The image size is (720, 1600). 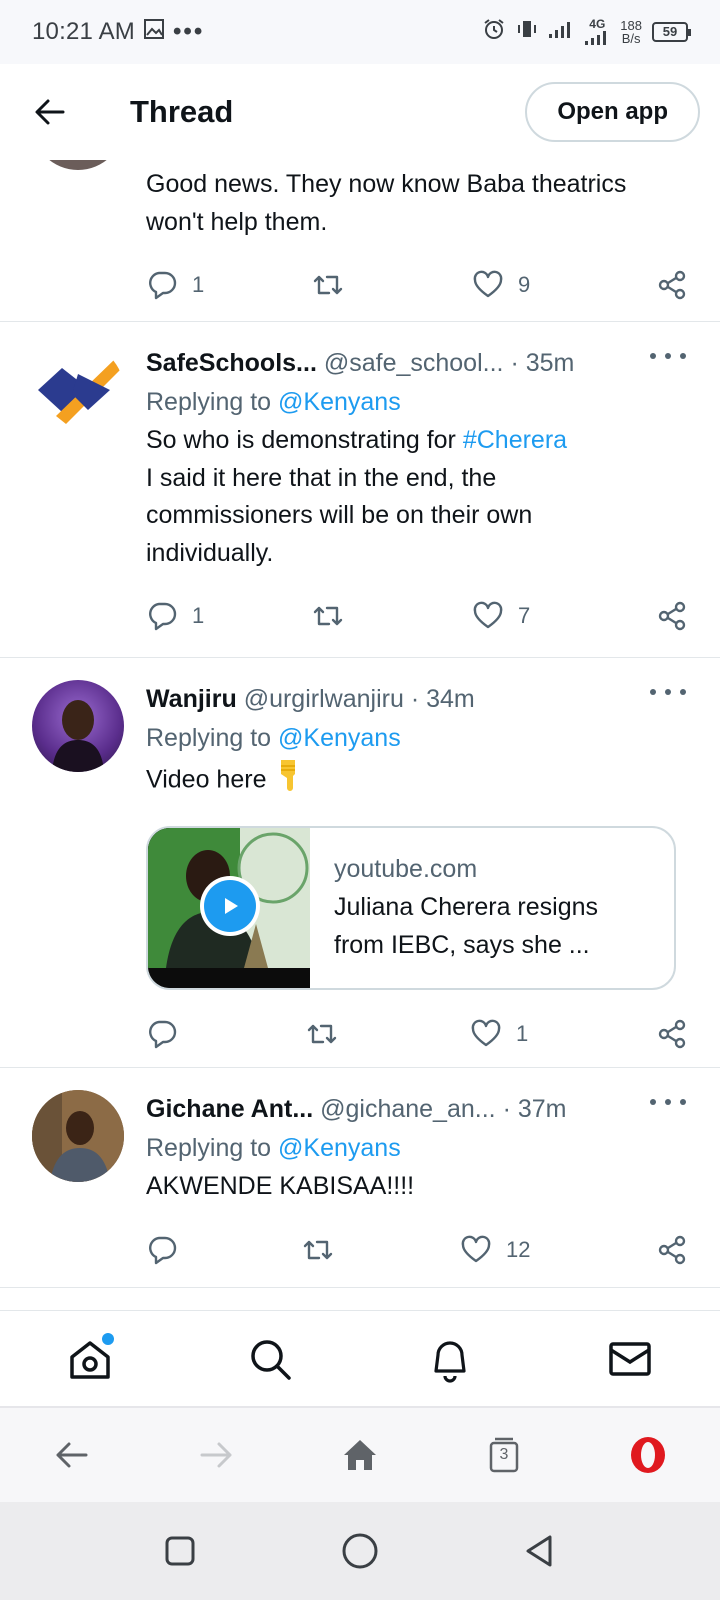 What do you see at coordinates (154, 32) in the screenshot?
I see `gallery-icon` at bounding box center [154, 32].